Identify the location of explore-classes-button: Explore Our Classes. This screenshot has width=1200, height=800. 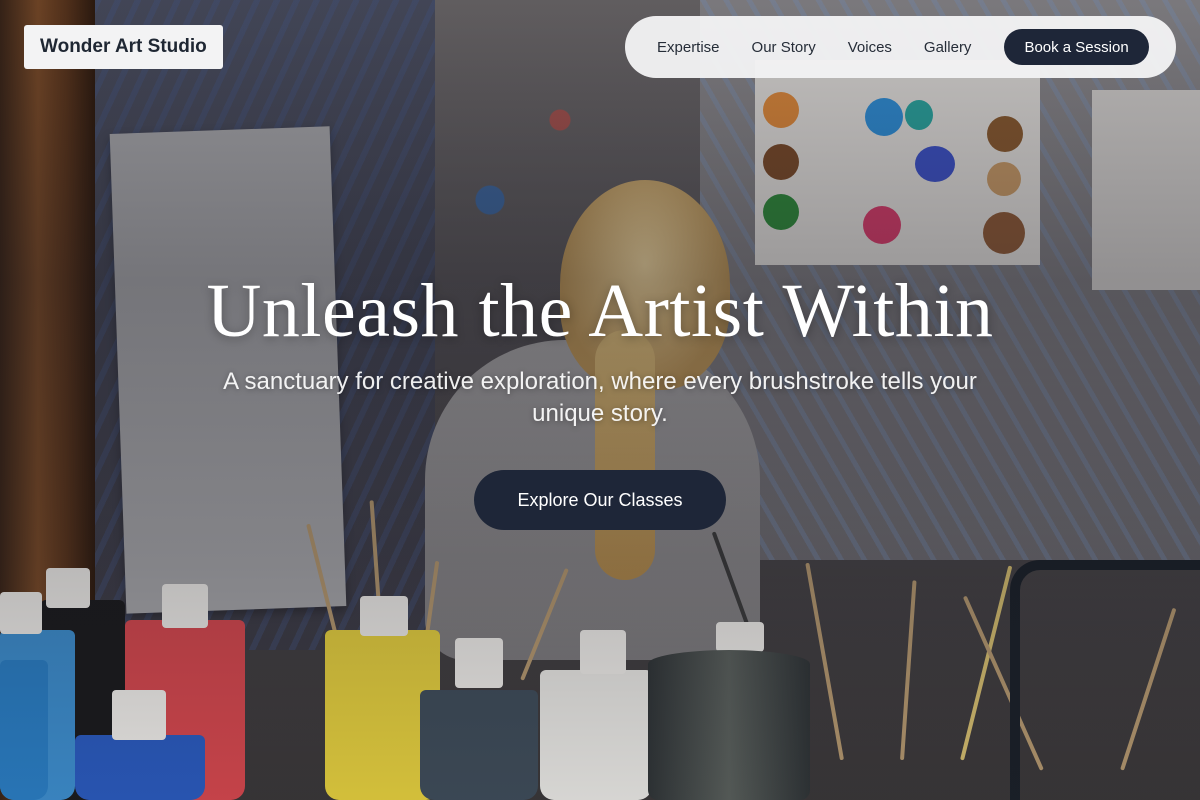
(600, 500).